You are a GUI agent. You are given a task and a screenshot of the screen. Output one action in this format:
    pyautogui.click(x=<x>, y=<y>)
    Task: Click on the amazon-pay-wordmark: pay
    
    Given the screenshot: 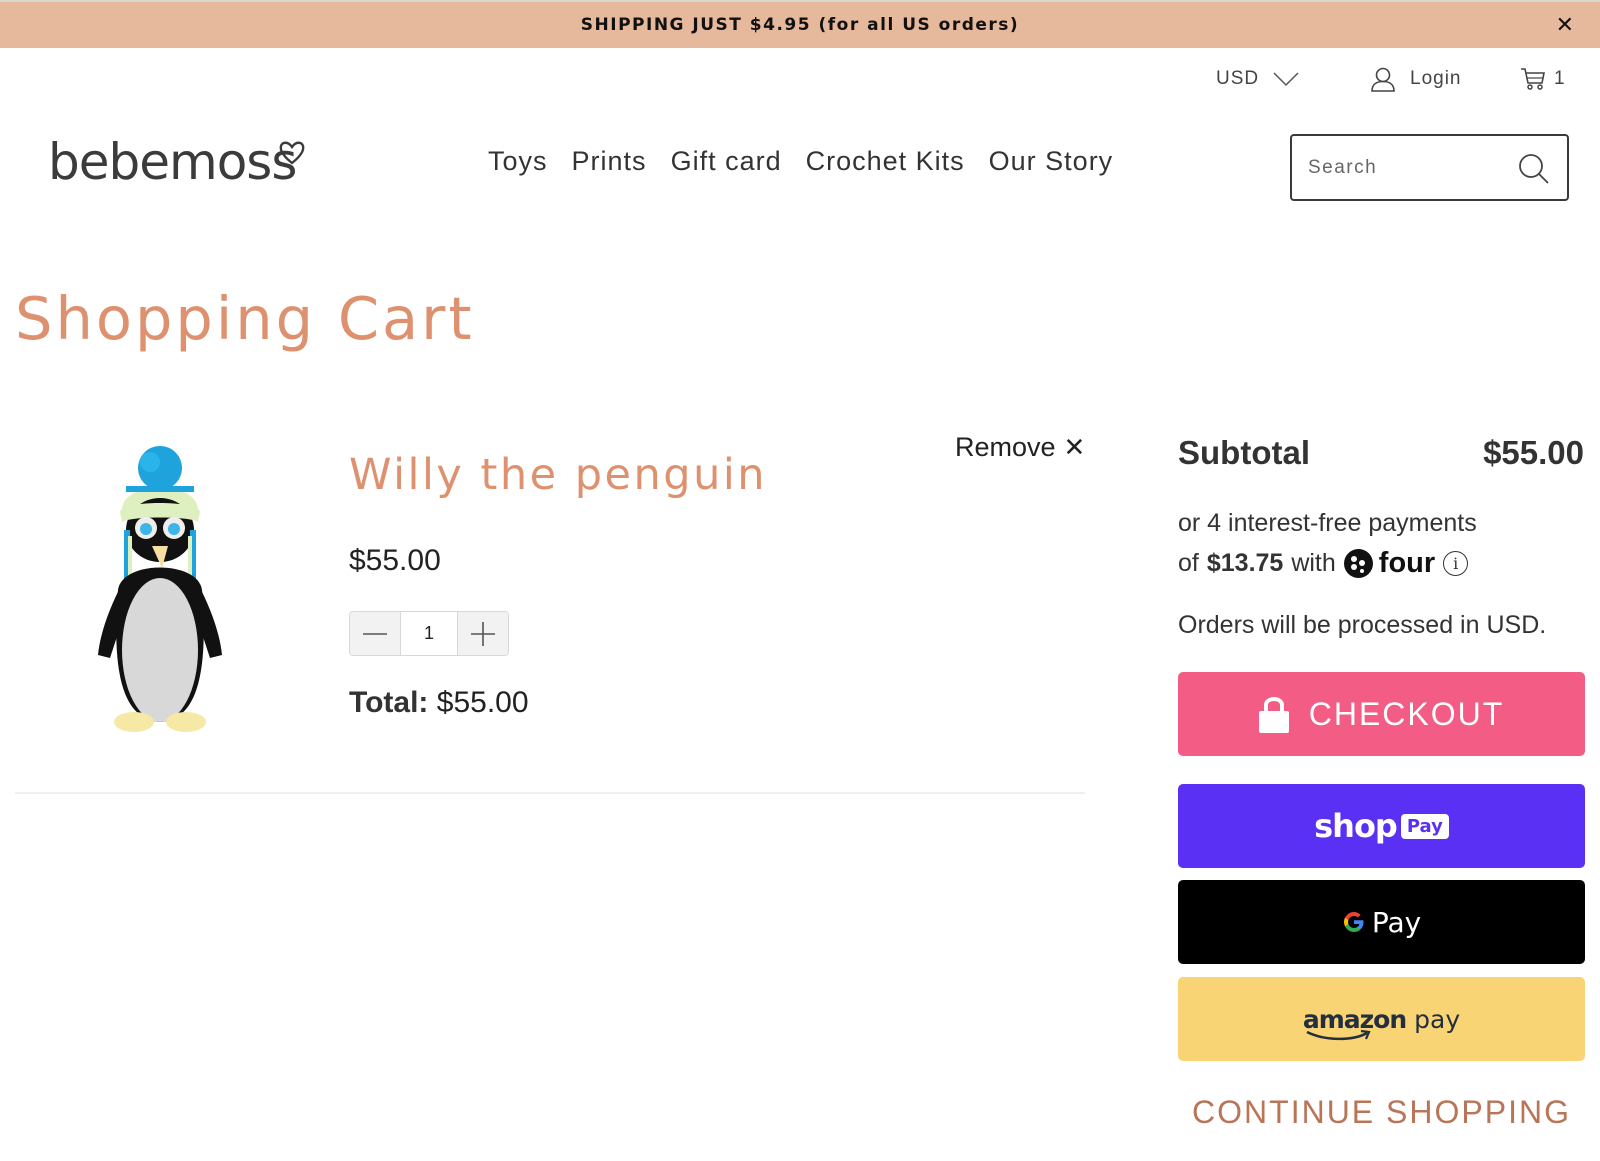 What is the action you would take?
    pyautogui.click(x=1437, y=1019)
    